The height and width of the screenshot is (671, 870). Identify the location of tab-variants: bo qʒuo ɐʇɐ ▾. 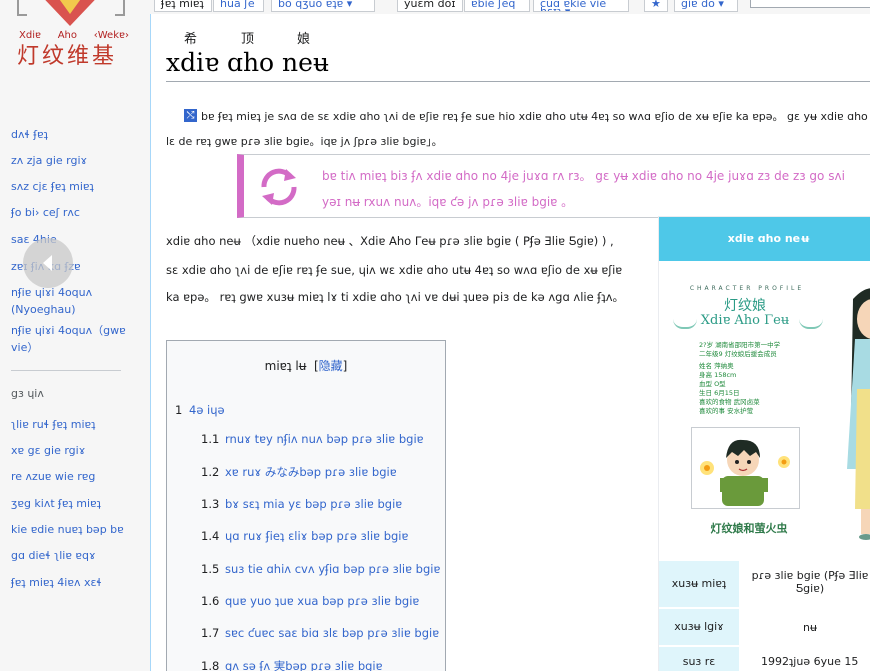
(323, 6).